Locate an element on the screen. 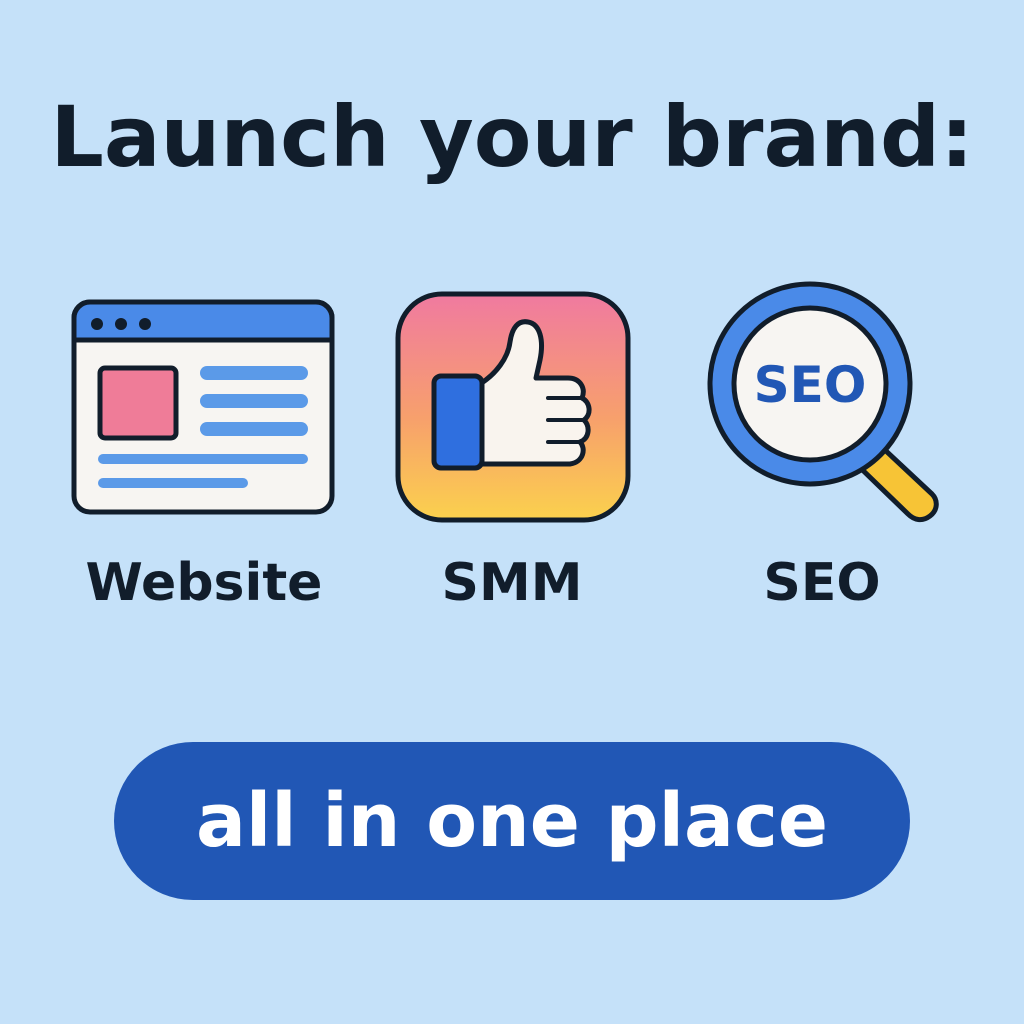  seo-lens-text: SEO is located at coordinates (810, 385).